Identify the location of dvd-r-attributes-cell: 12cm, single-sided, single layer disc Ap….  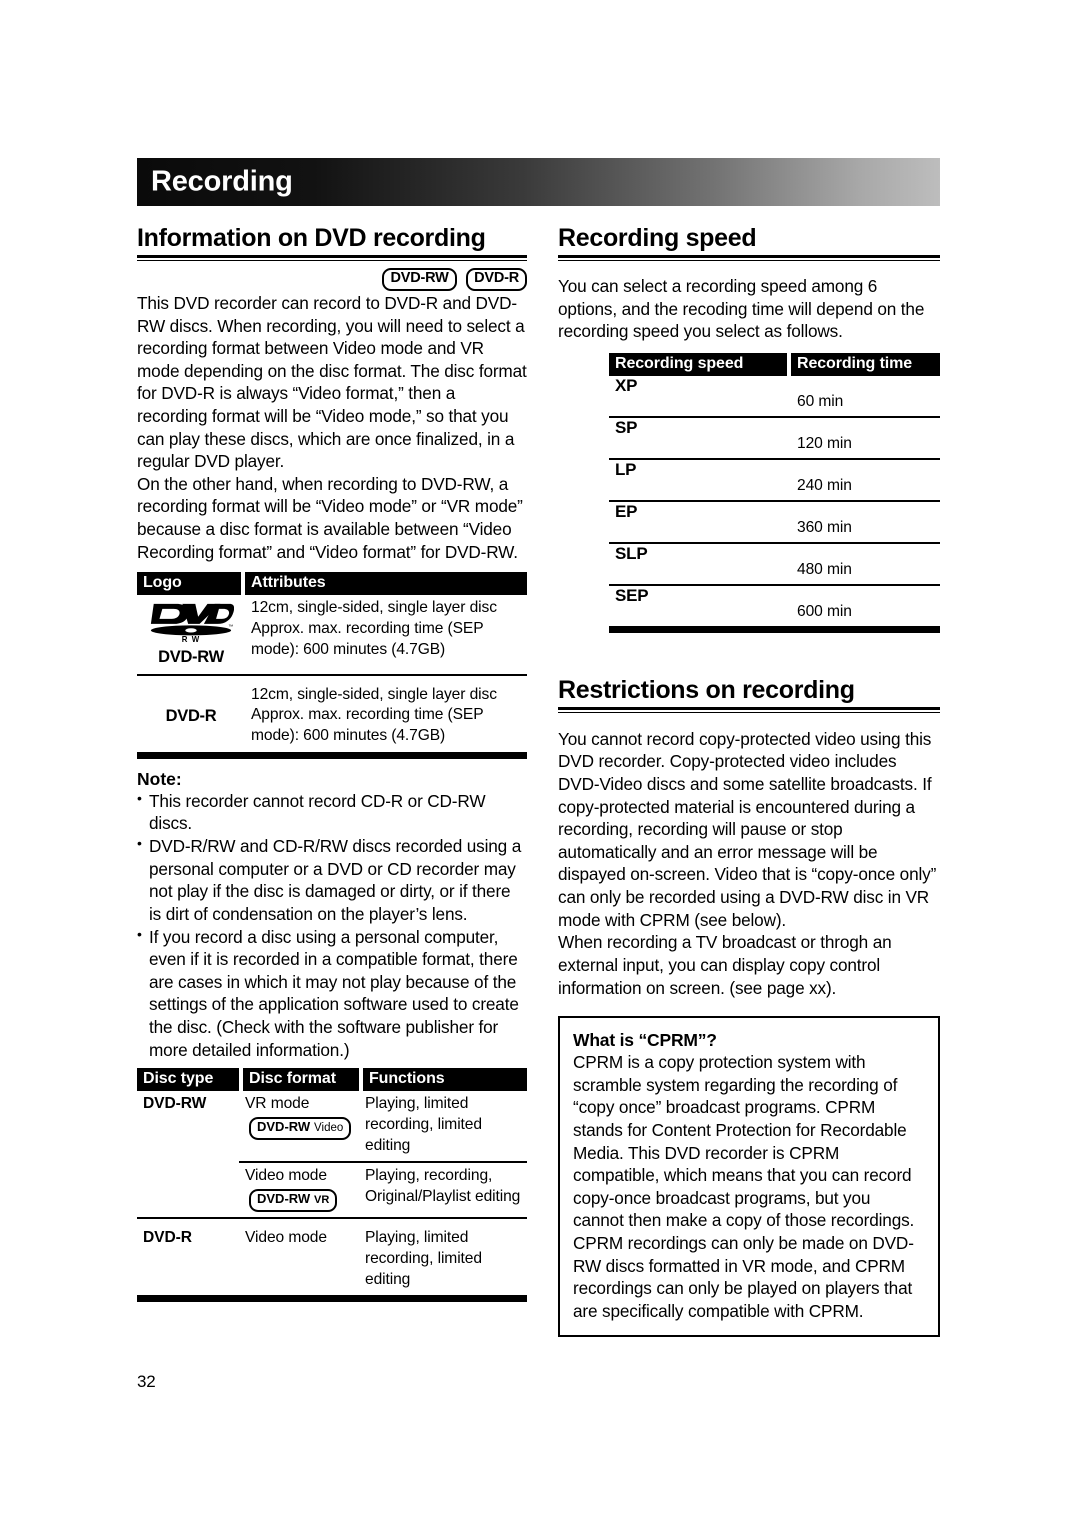
(386, 712).